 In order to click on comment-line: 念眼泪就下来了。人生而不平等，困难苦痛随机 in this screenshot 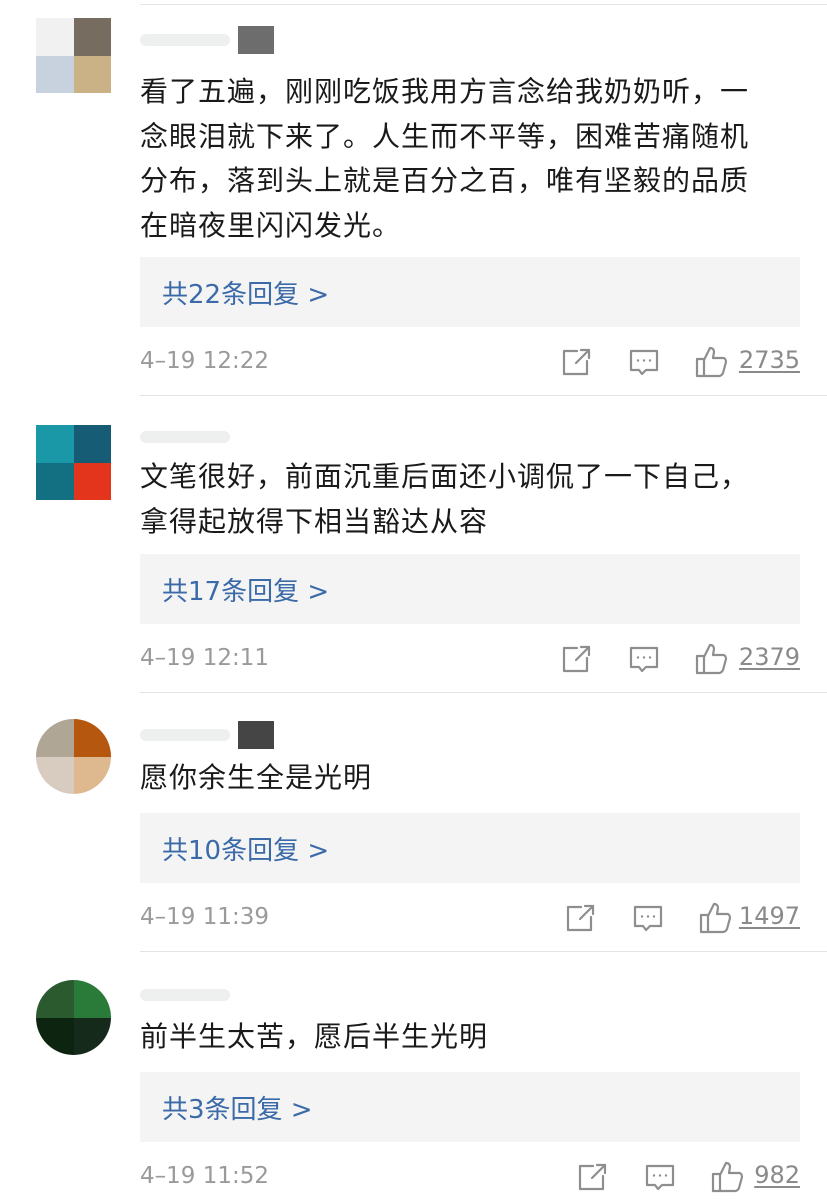, I will do `click(445, 136)`.